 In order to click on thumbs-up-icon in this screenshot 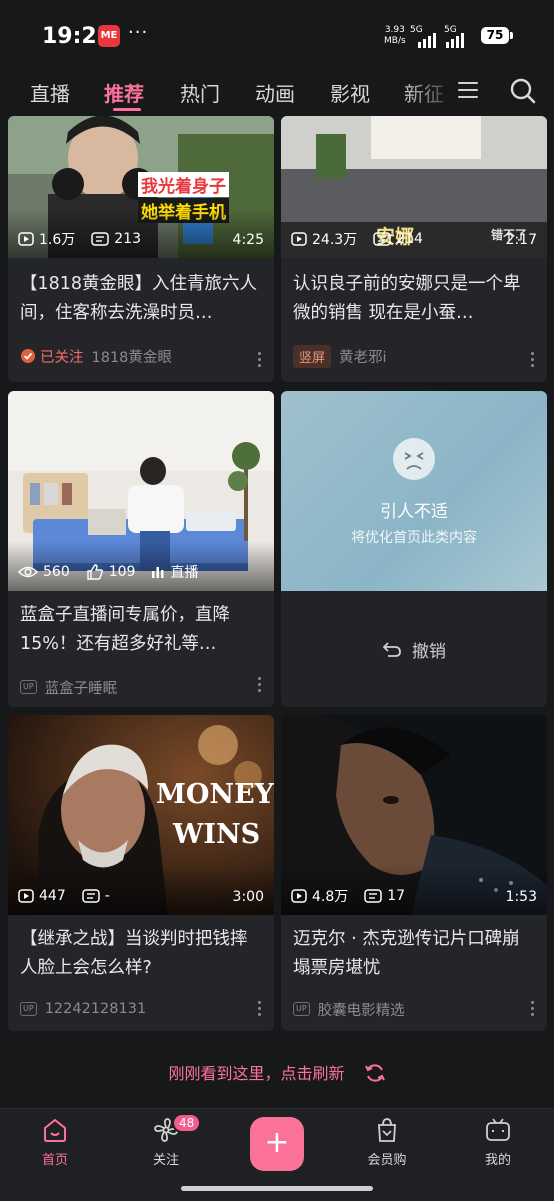, I will do `click(95, 572)`.